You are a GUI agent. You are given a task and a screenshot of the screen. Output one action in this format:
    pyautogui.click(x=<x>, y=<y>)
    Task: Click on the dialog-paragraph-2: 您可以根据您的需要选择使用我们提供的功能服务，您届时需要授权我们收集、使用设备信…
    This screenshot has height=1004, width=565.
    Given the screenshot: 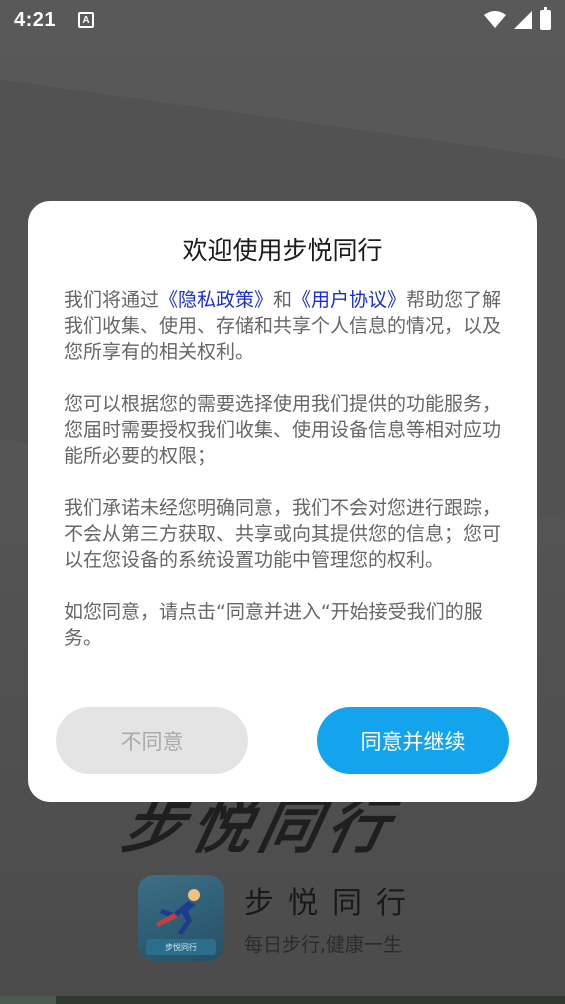 What is the action you would take?
    pyautogui.click(x=283, y=430)
    